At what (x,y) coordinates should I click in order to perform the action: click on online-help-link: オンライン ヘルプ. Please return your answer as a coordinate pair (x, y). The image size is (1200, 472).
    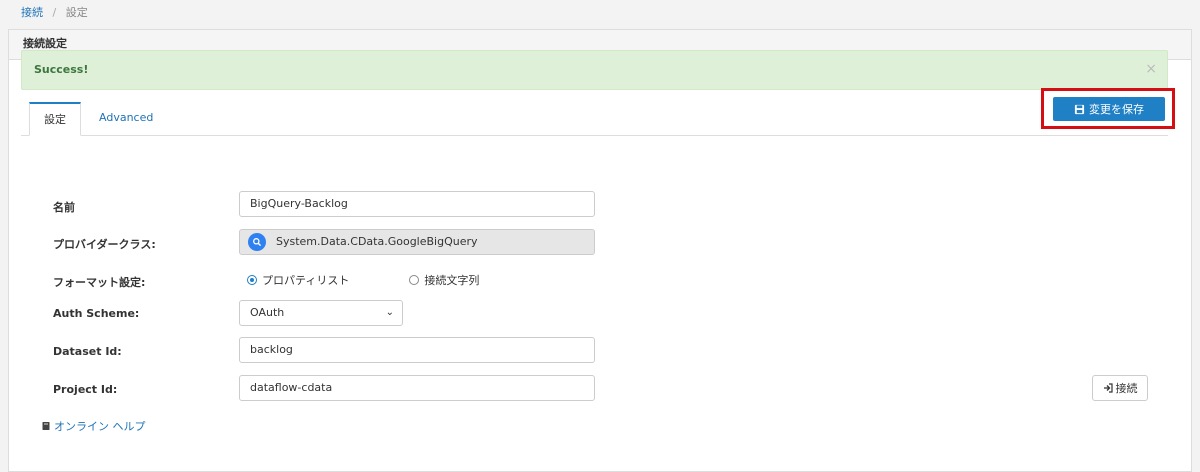
    Looking at the image, I should click on (93, 426).